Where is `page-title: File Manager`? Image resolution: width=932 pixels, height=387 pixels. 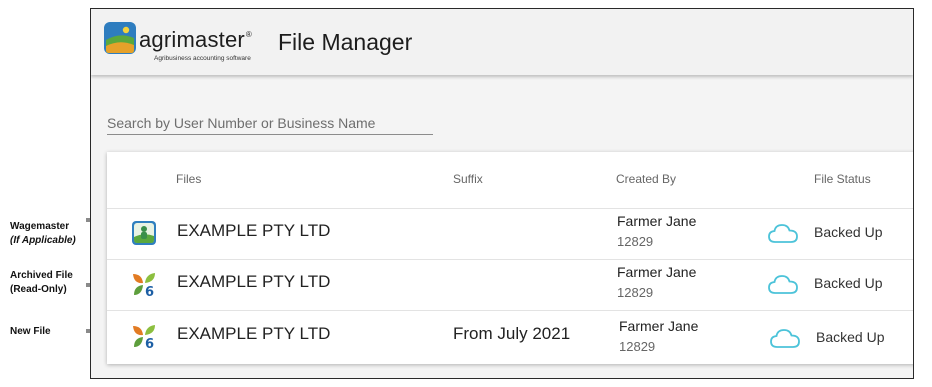 page-title: File Manager is located at coordinates (345, 42).